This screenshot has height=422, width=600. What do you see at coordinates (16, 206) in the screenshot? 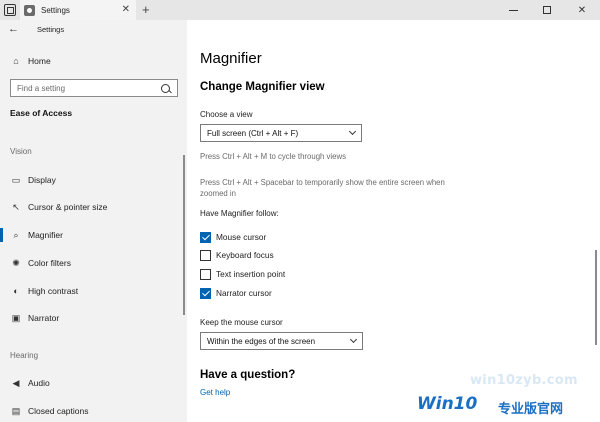
I see `pointer-icon: ↖` at bounding box center [16, 206].